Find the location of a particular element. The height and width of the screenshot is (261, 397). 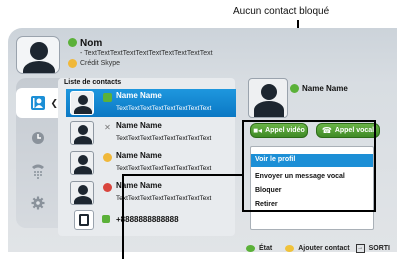

callout-highlight-box is located at coordinates (309, 166).